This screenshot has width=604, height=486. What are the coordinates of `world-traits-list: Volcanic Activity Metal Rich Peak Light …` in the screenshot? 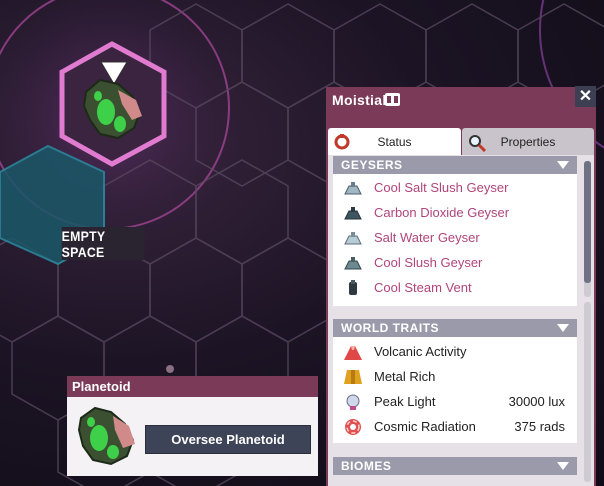 It's located at (455, 390).